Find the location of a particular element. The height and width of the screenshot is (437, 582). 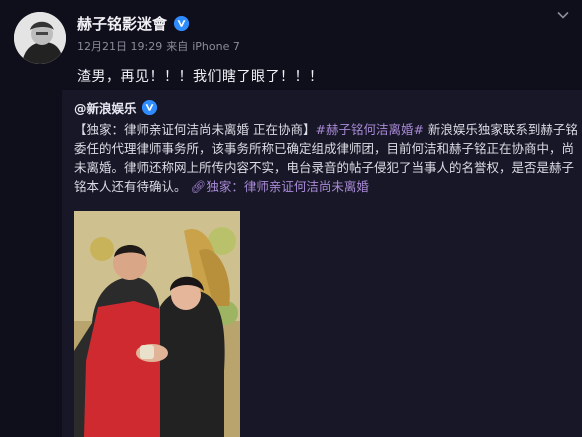

avatar is located at coordinates (40, 38).